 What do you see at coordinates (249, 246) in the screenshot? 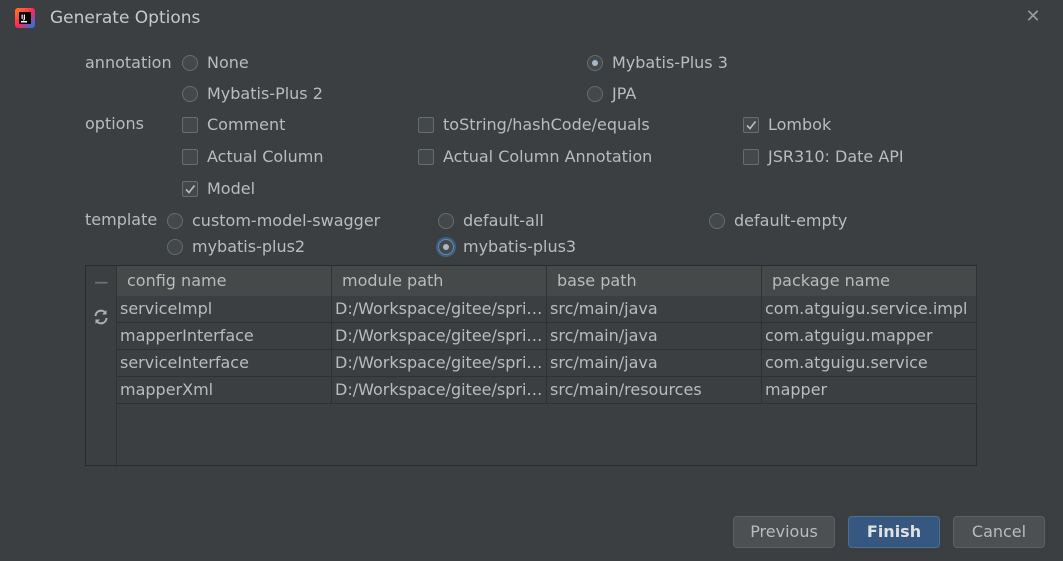
I see `radio-label: mybatis-plus2` at bounding box center [249, 246].